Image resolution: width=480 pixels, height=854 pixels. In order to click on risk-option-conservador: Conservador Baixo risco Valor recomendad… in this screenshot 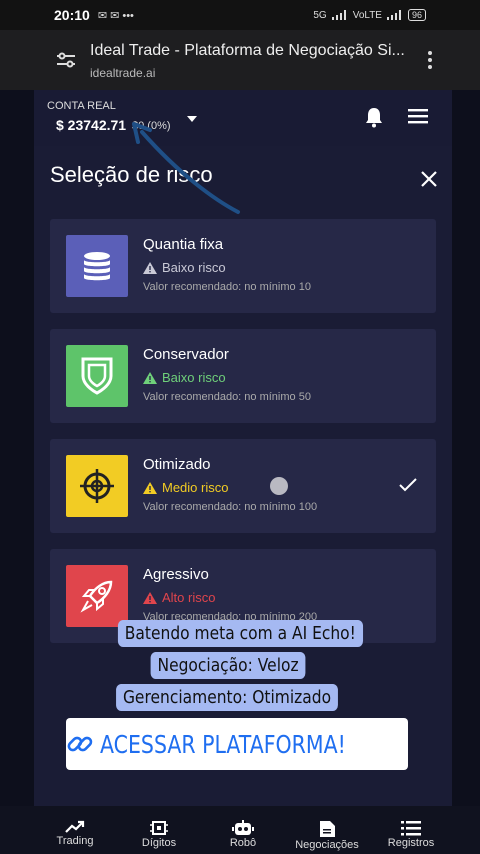, I will do `click(243, 376)`.